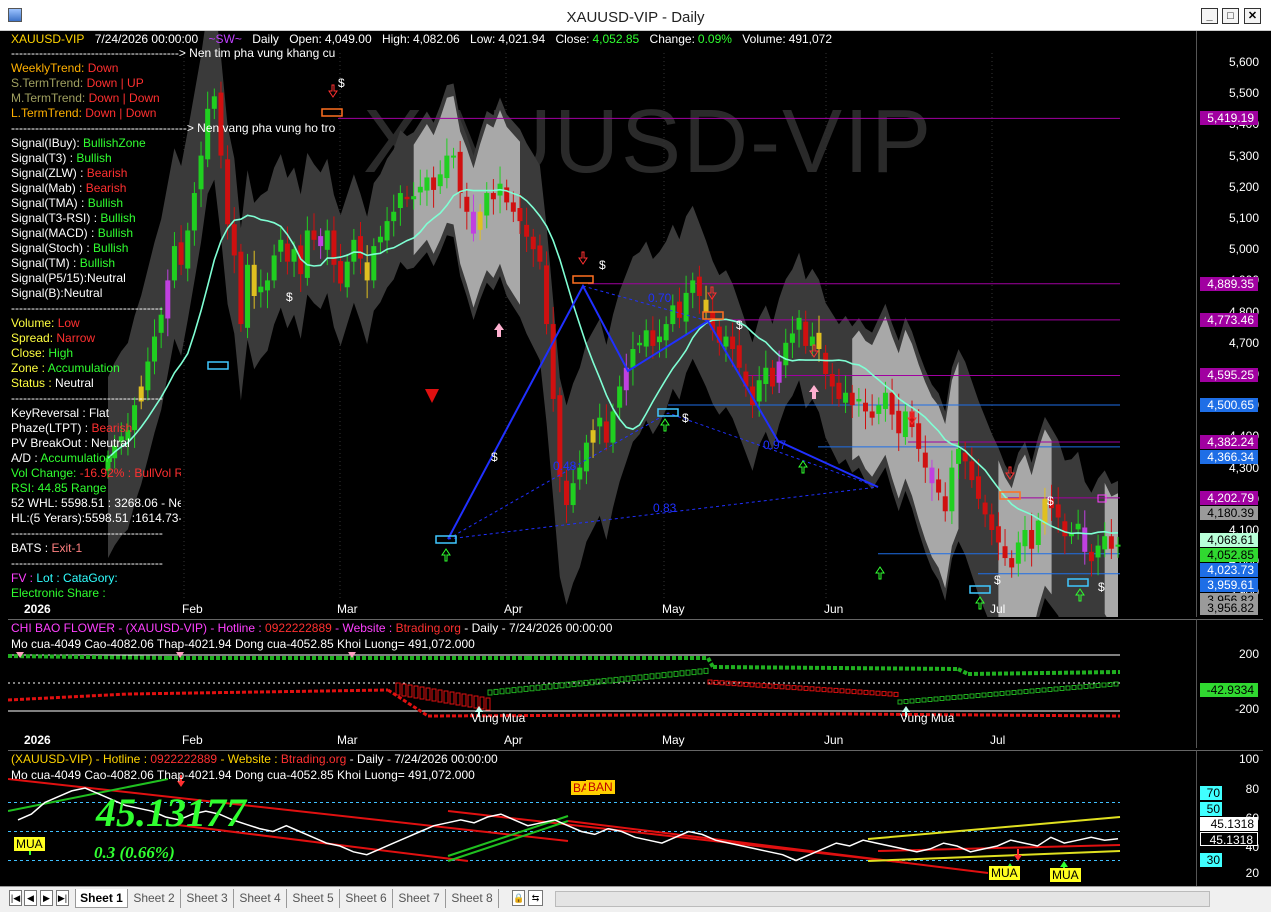 Image resolution: width=1271 pixels, height=912 pixels. Describe the element at coordinates (24, 578) in the screenshot. I see `signal-key: FV :` at that location.